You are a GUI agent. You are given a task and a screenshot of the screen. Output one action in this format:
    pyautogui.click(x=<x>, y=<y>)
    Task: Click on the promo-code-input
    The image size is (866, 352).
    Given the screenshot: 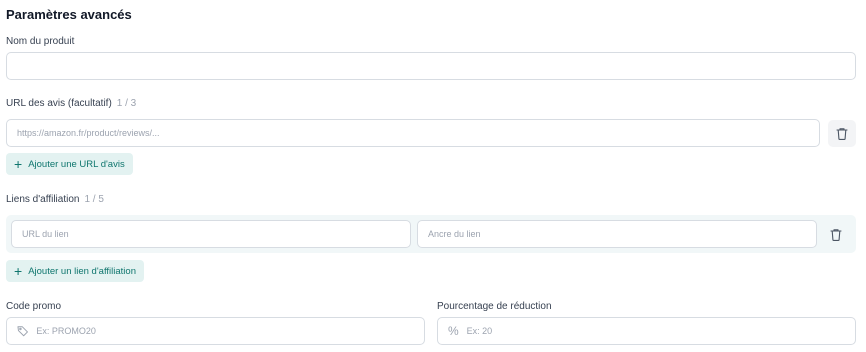 What is the action you would take?
    pyautogui.click(x=230, y=331)
    